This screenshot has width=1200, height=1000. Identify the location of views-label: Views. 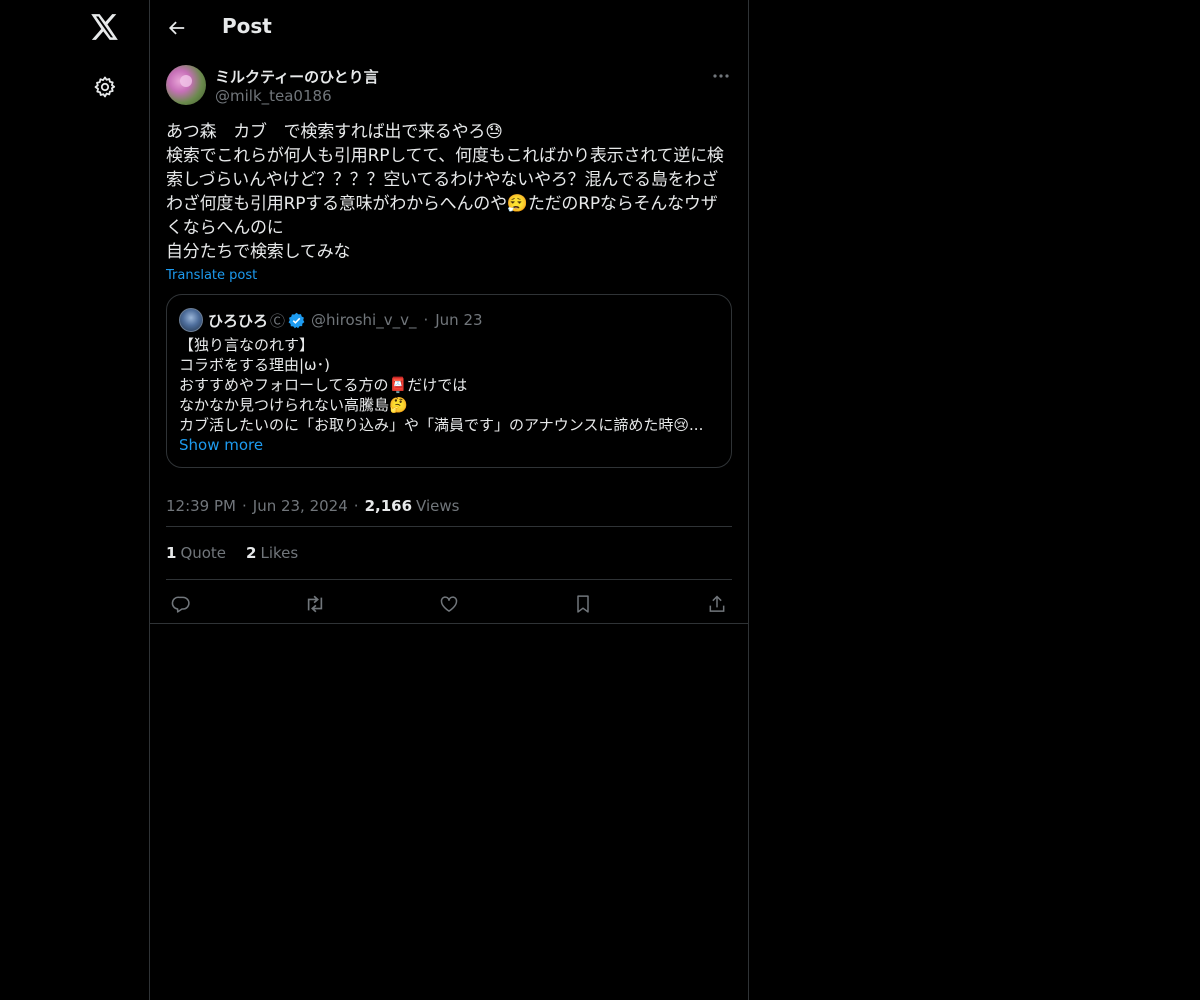
(438, 506).